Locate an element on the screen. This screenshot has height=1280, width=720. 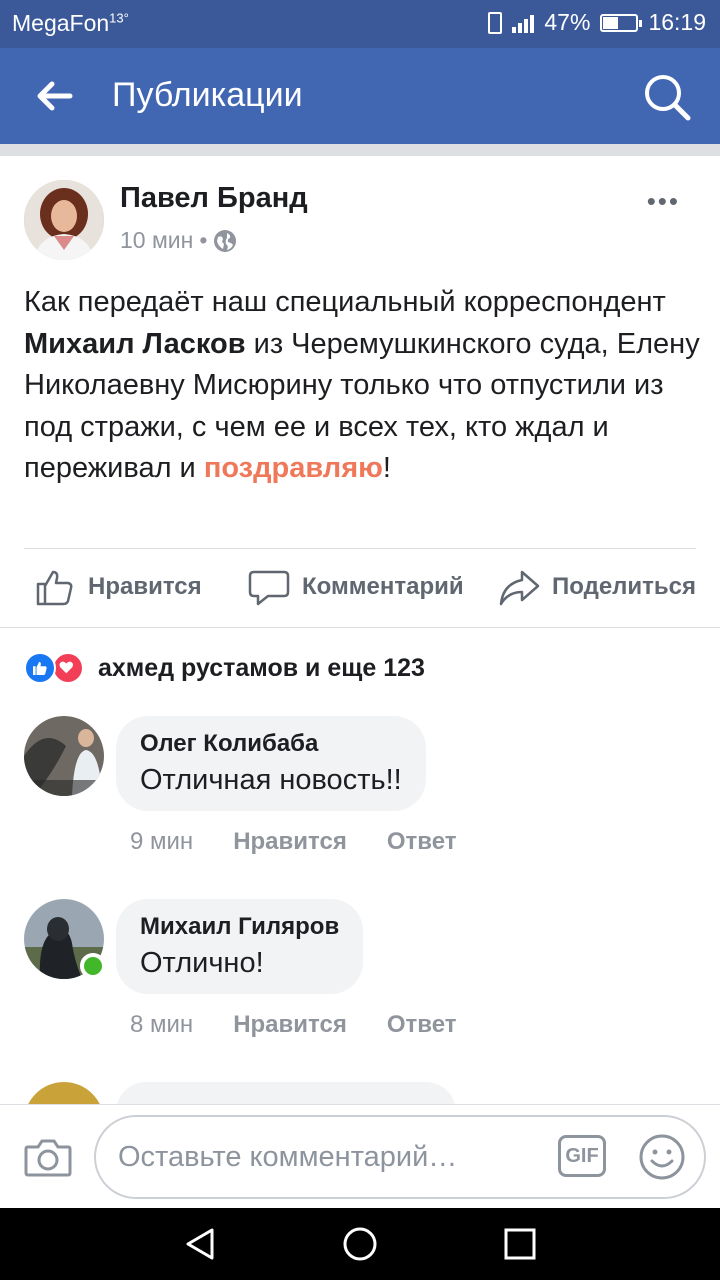
comment-composer: Оставьте комментарий… GIF is located at coordinates (360, 1156).